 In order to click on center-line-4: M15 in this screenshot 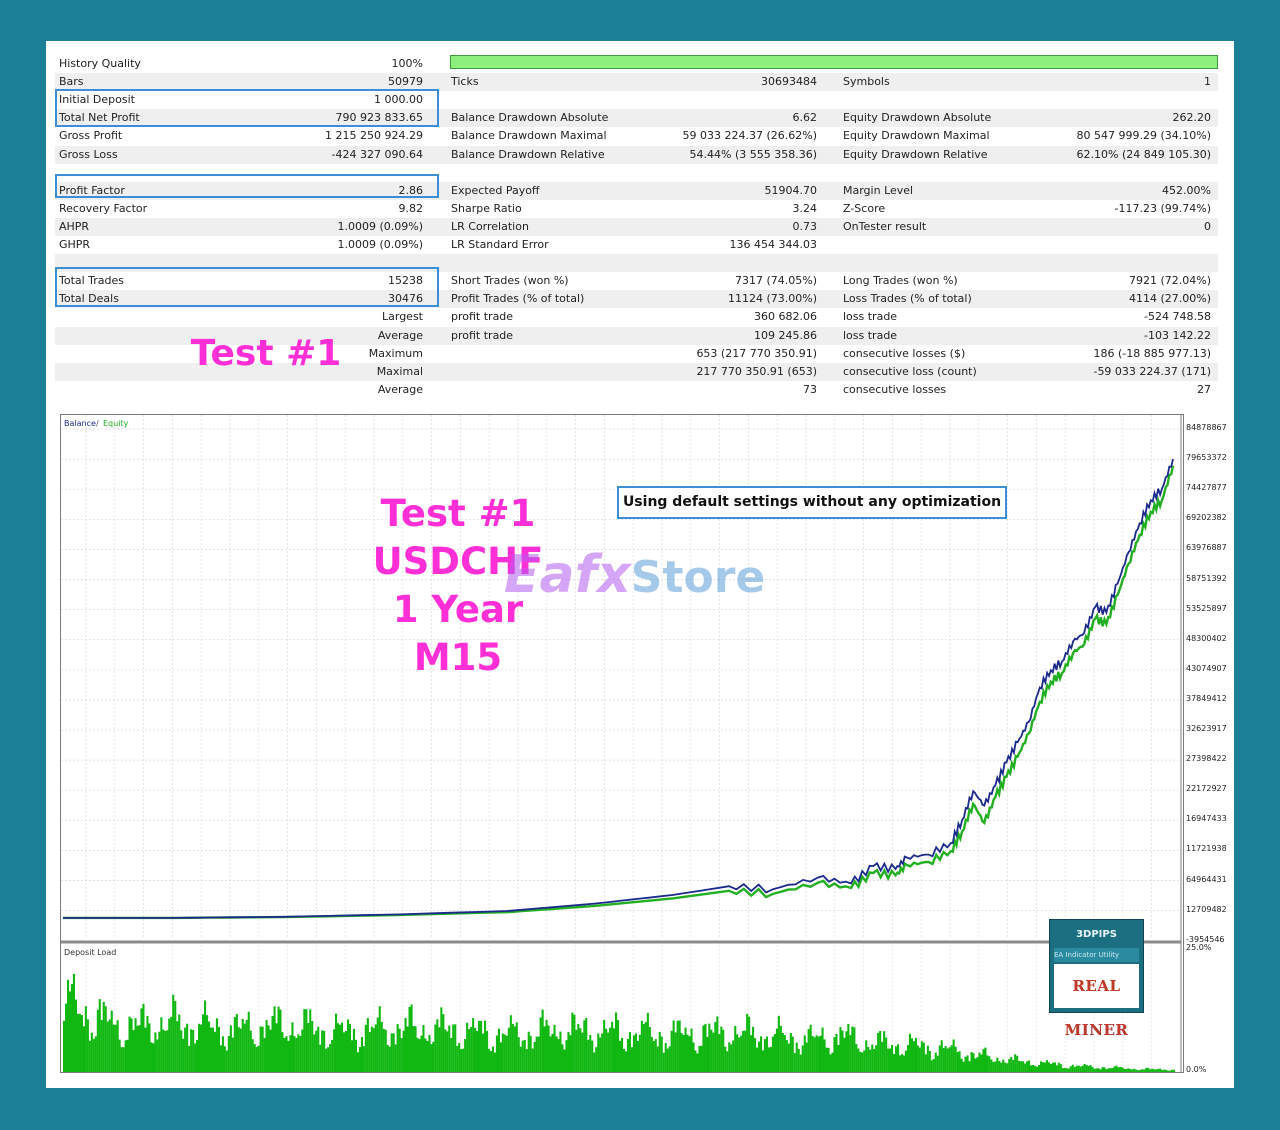, I will do `click(458, 657)`.